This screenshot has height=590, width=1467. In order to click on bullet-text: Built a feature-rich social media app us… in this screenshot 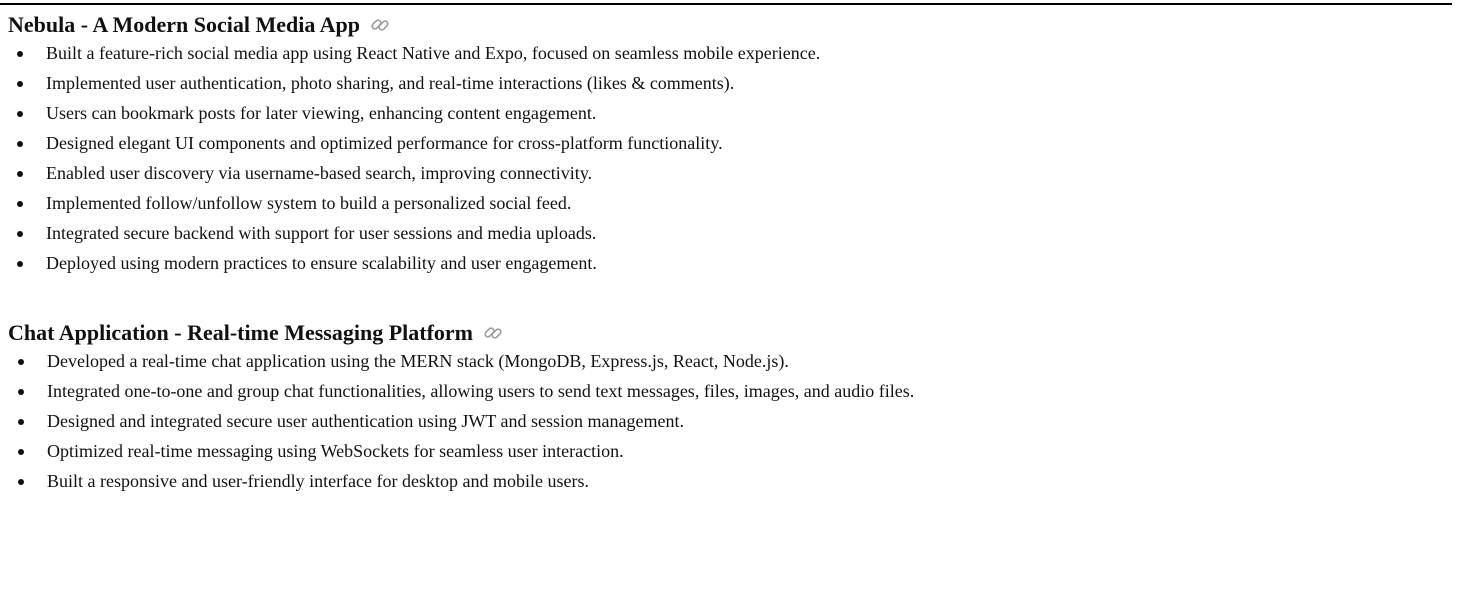, I will do `click(433, 53)`.